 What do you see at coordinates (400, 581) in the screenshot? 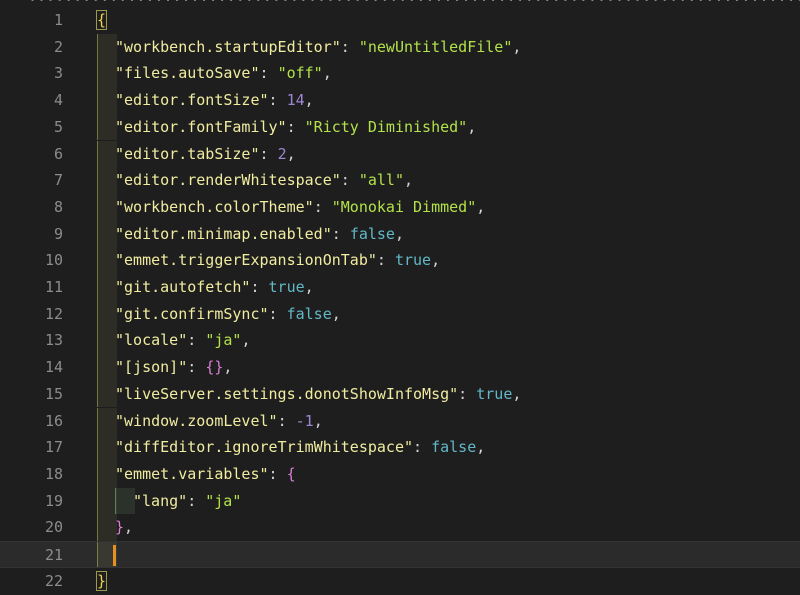
I see `code-line: 22}` at bounding box center [400, 581].